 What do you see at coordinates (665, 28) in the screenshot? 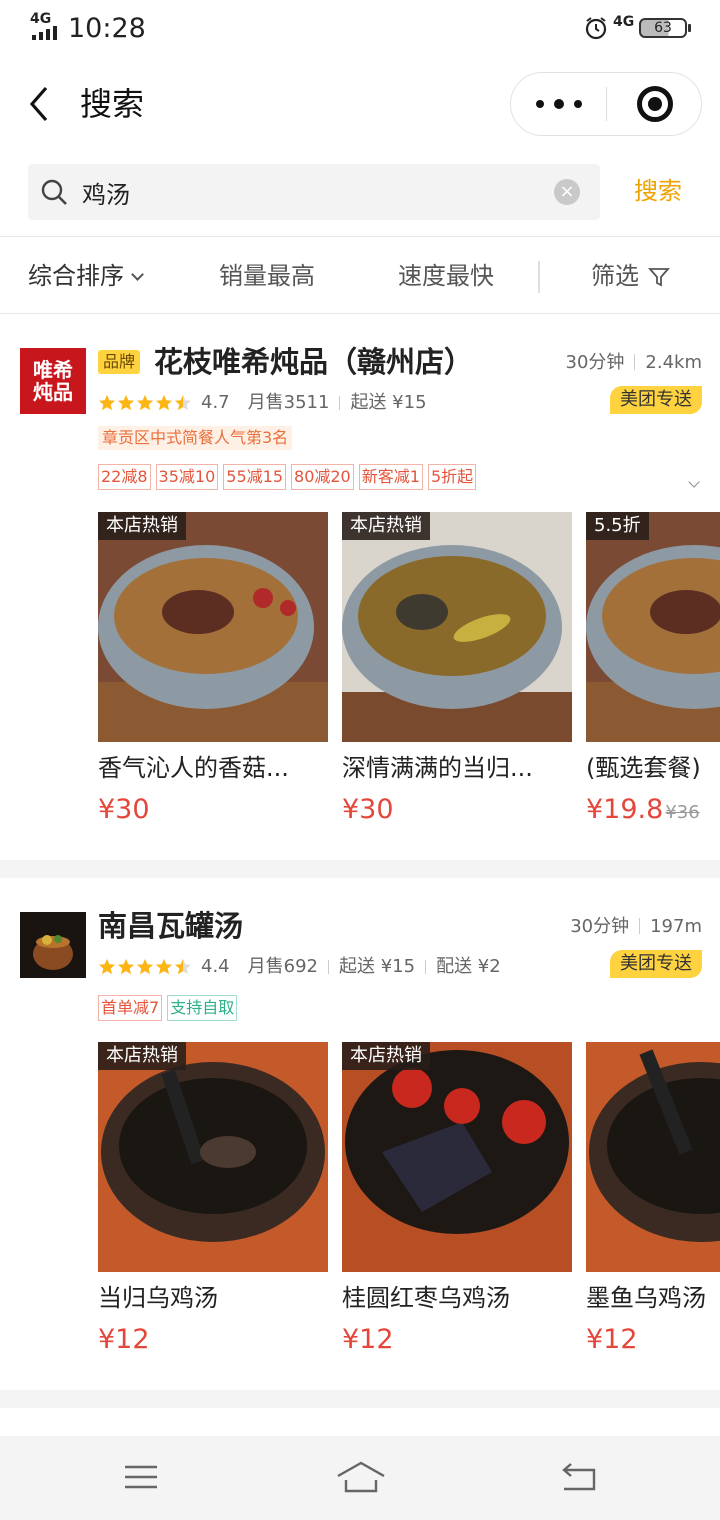
I see `battery-icon: 63` at bounding box center [665, 28].